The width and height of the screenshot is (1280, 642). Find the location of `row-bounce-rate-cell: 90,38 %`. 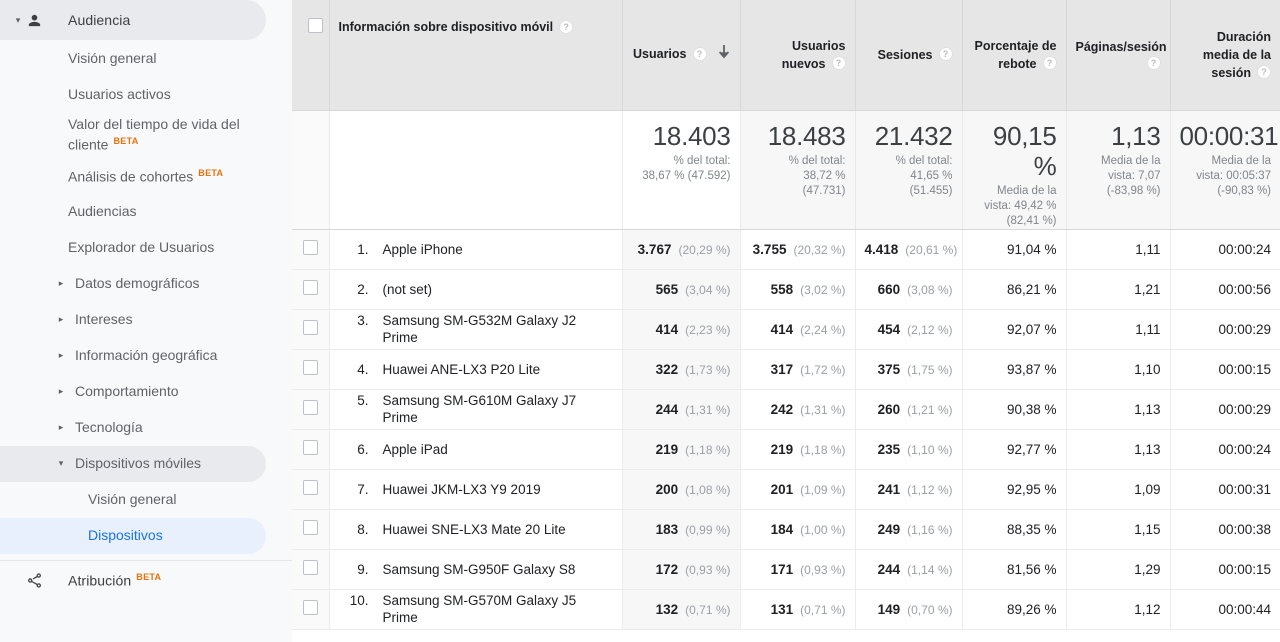

row-bounce-rate-cell: 90,38 % is located at coordinates (1014, 409).